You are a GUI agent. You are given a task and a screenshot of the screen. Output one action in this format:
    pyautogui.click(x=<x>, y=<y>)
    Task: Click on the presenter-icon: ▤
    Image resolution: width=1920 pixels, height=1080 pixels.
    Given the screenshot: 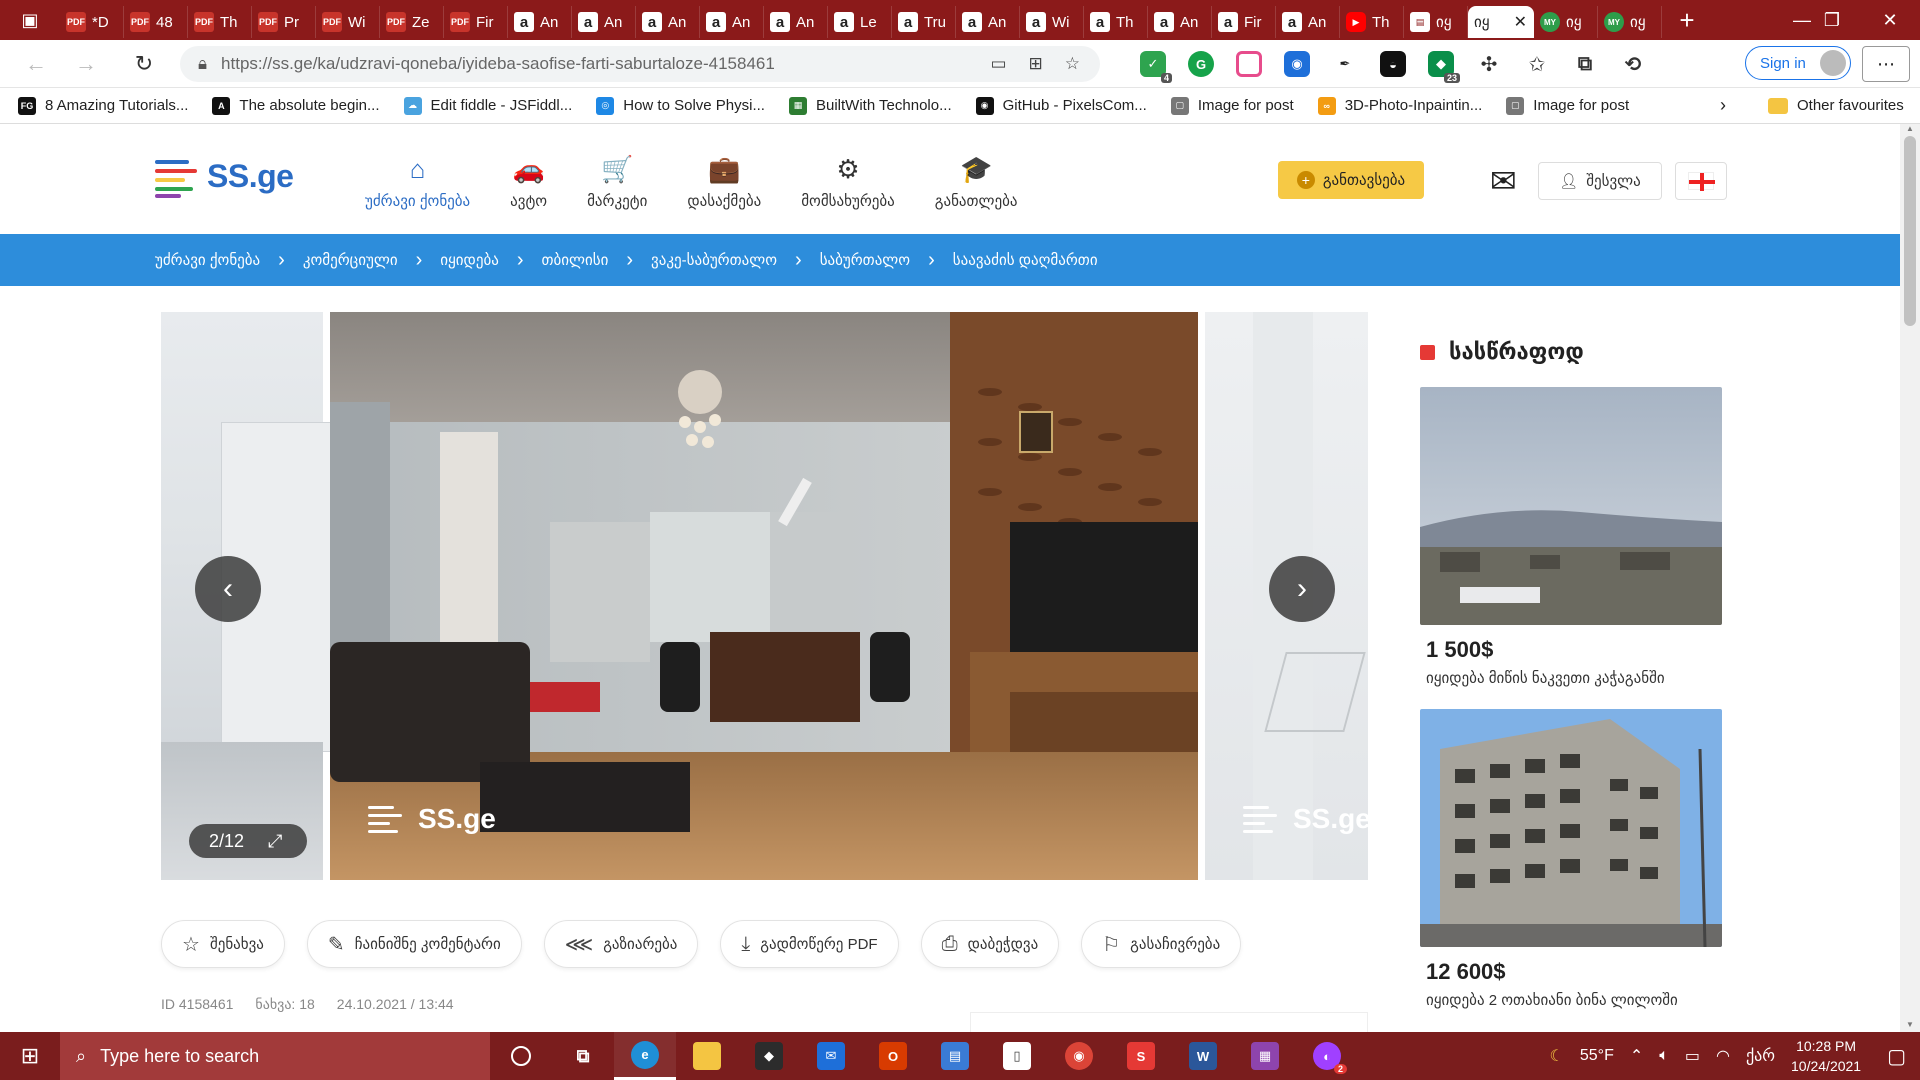 What is the action you would take?
    pyautogui.click(x=955, y=1056)
    